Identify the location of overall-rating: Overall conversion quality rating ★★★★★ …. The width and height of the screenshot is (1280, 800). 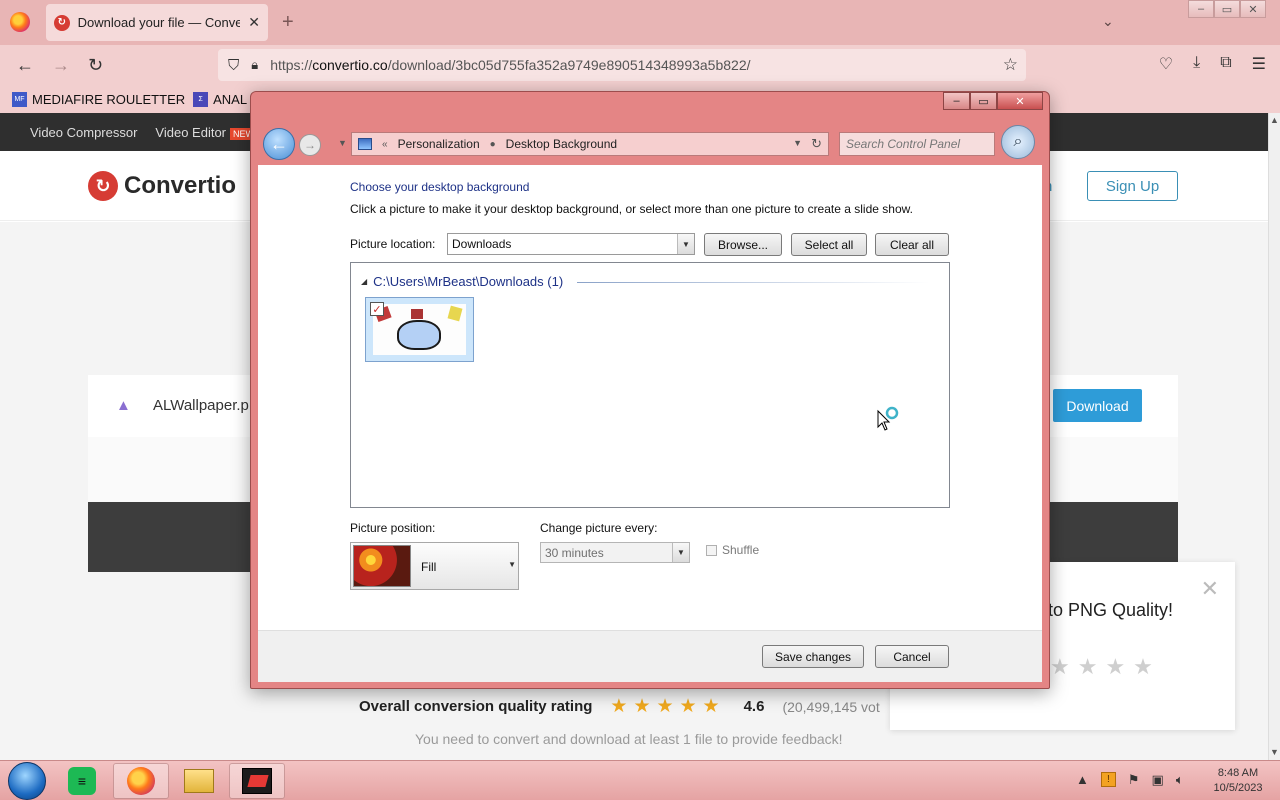
(619, 706).